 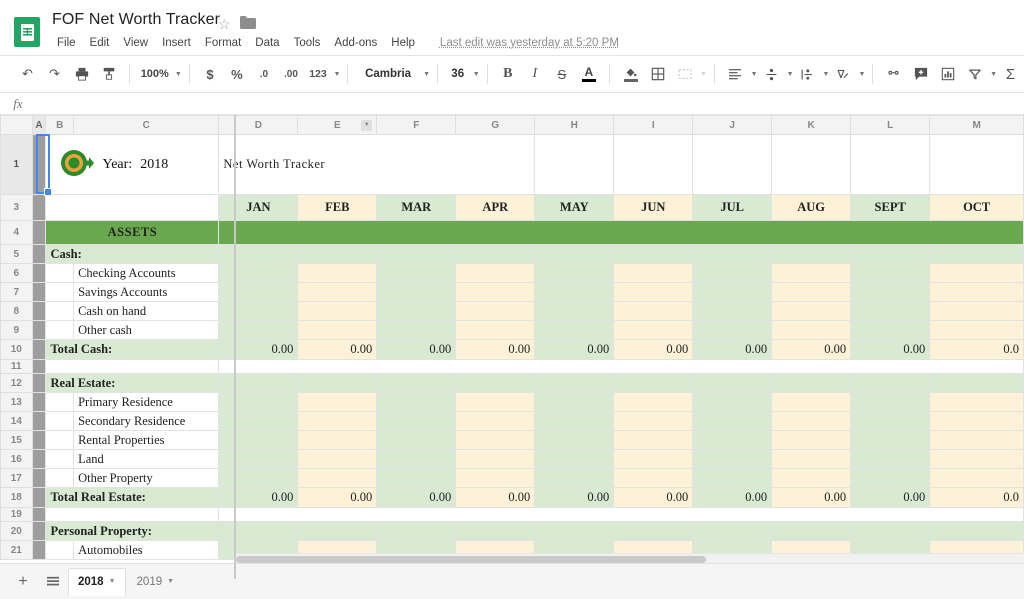 What do you see at coordinates (732, 254) in the screenshot?
I see `cell-j5` at bounding box center [732, 254].